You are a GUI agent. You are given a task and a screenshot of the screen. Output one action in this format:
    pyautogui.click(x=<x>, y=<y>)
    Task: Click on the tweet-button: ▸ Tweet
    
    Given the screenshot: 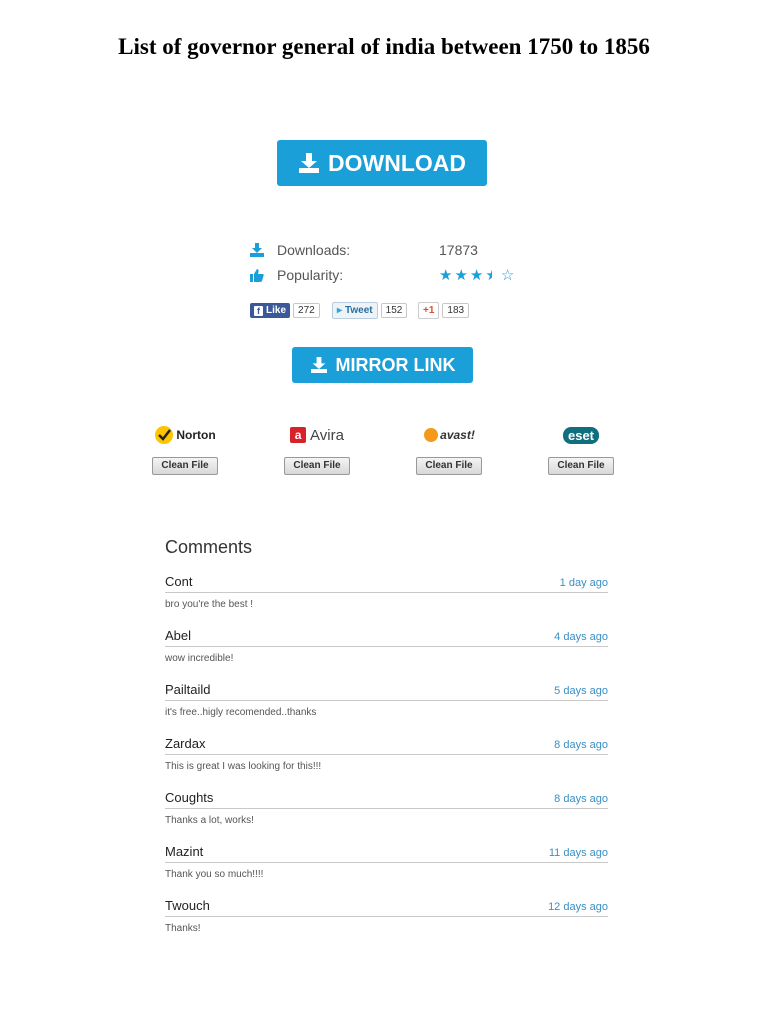 What is the action you would take?
    pyautogui.click(x=355, y=310)
    